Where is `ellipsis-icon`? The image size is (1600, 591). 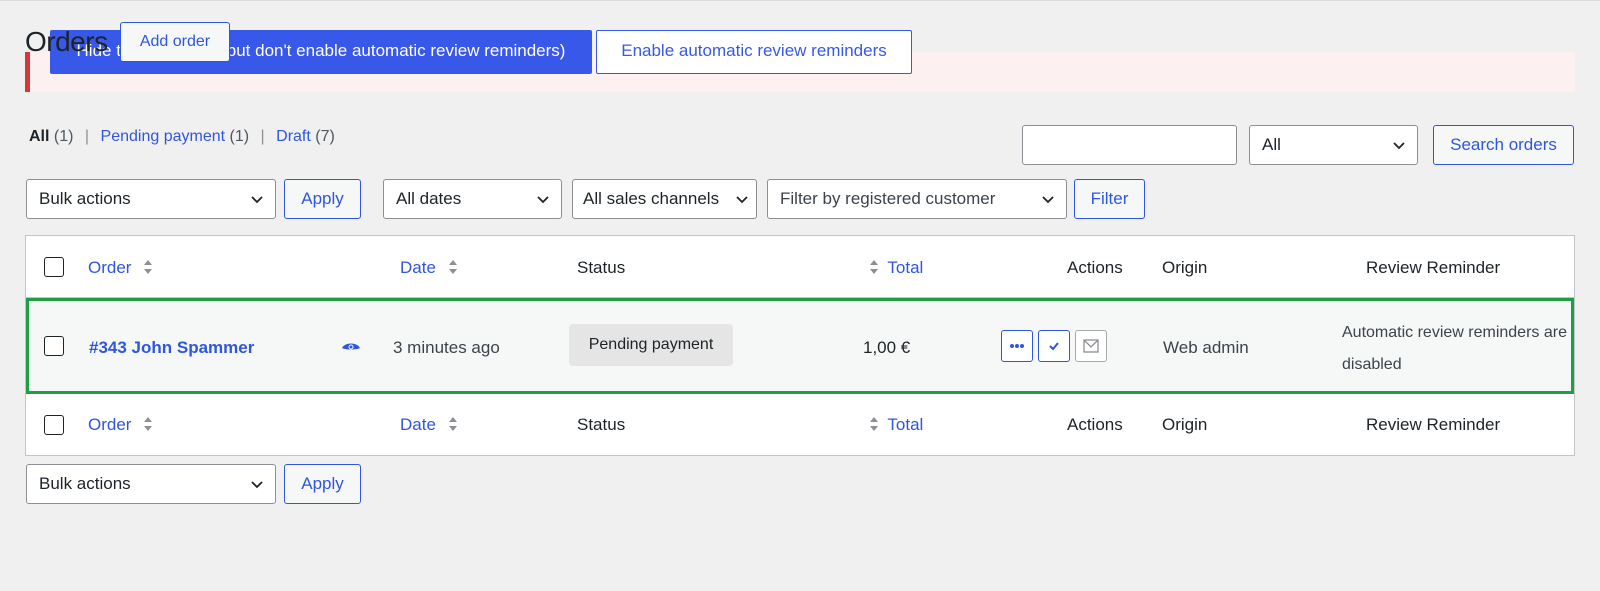
ellipsis-icon is located at coordinates (1017, 346).